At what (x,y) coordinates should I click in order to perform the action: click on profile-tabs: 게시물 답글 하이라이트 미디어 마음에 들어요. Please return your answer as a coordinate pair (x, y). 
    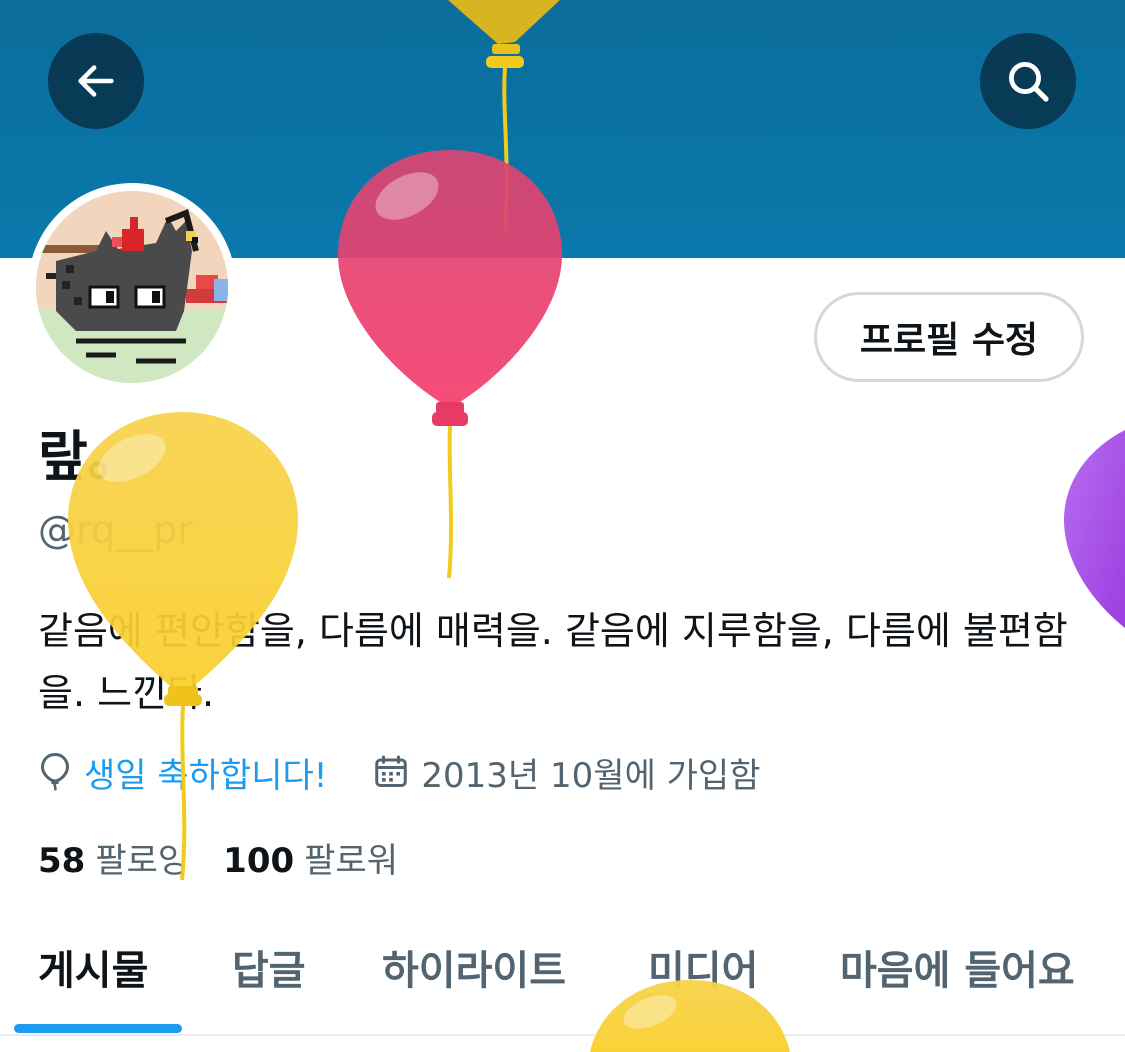
    Looking at the image, I should click on (562, 977).